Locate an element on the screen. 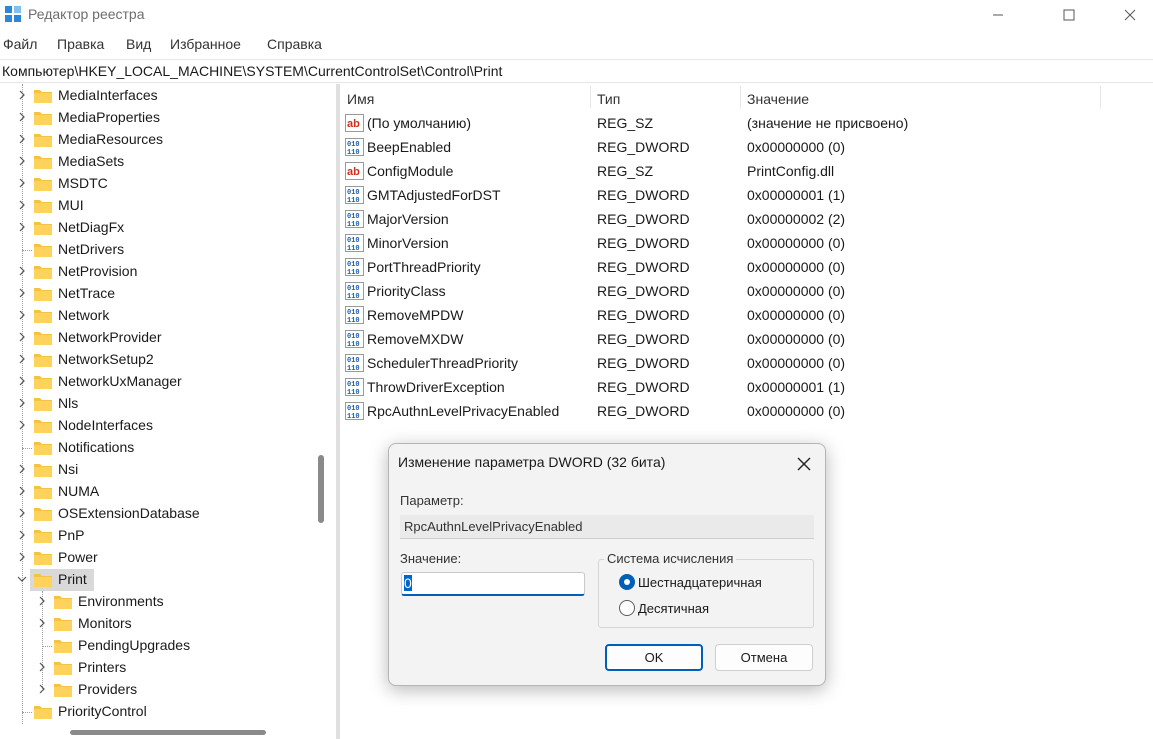 The width and height of the screenshot is (1153, 739). tree-item: MediaProperties is located at coordinates (156, 118).